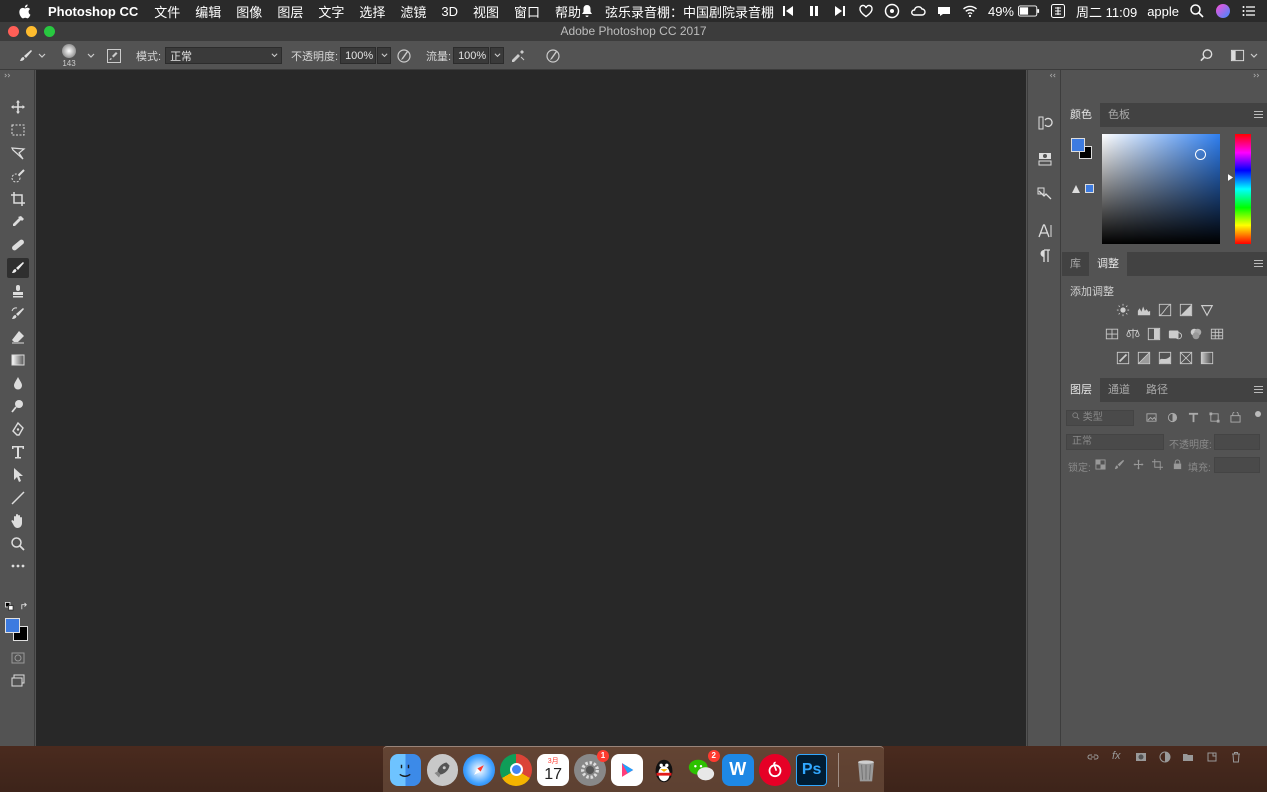 The width and height of the screenshot is (1267, 792). What do you see at coordinates (442, 769) in the screenshot?
I see `dock-launchpad` at bounding box center [442, 769].